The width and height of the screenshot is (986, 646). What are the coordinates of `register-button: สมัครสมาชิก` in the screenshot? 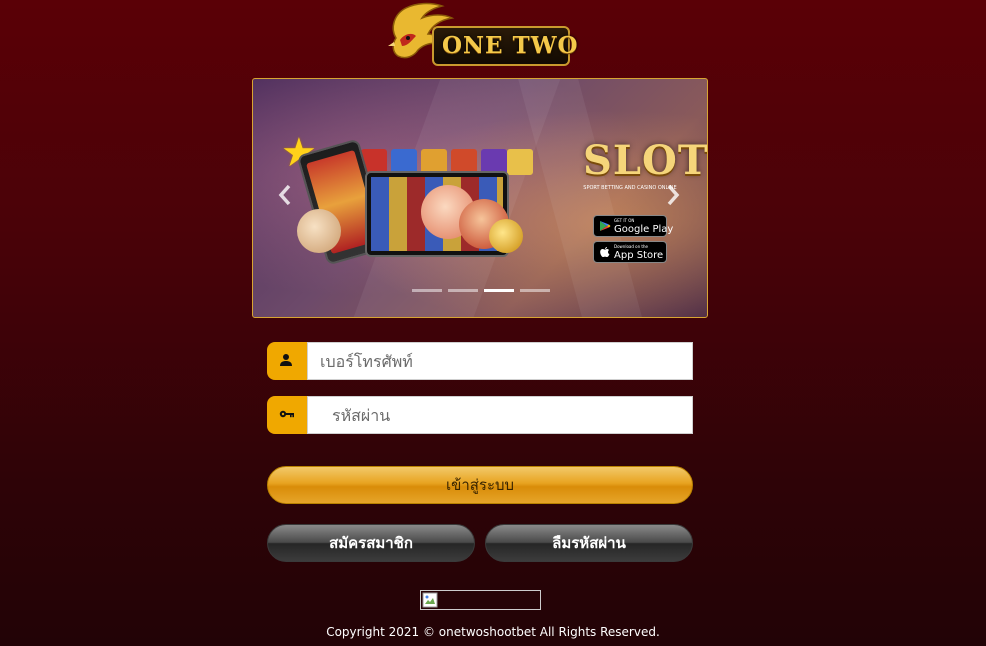 It's located at (371, 543).